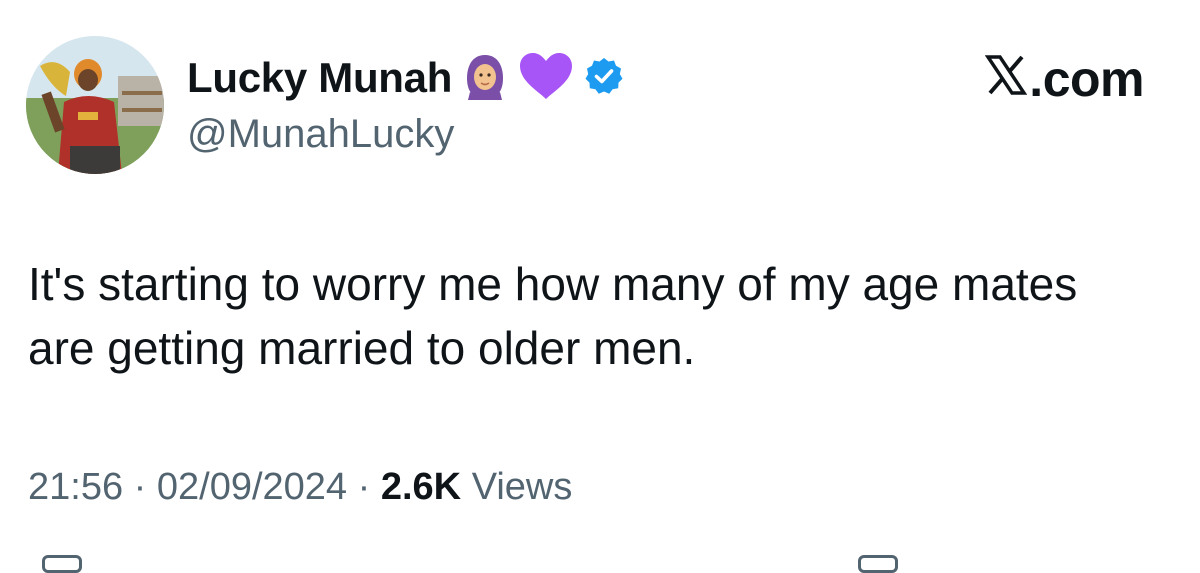 The height and width of the screenshot is (573, 1200). Describe the element at coordinates (546, 78) in the screenshot. I see `purple-heart-icon` at that location.